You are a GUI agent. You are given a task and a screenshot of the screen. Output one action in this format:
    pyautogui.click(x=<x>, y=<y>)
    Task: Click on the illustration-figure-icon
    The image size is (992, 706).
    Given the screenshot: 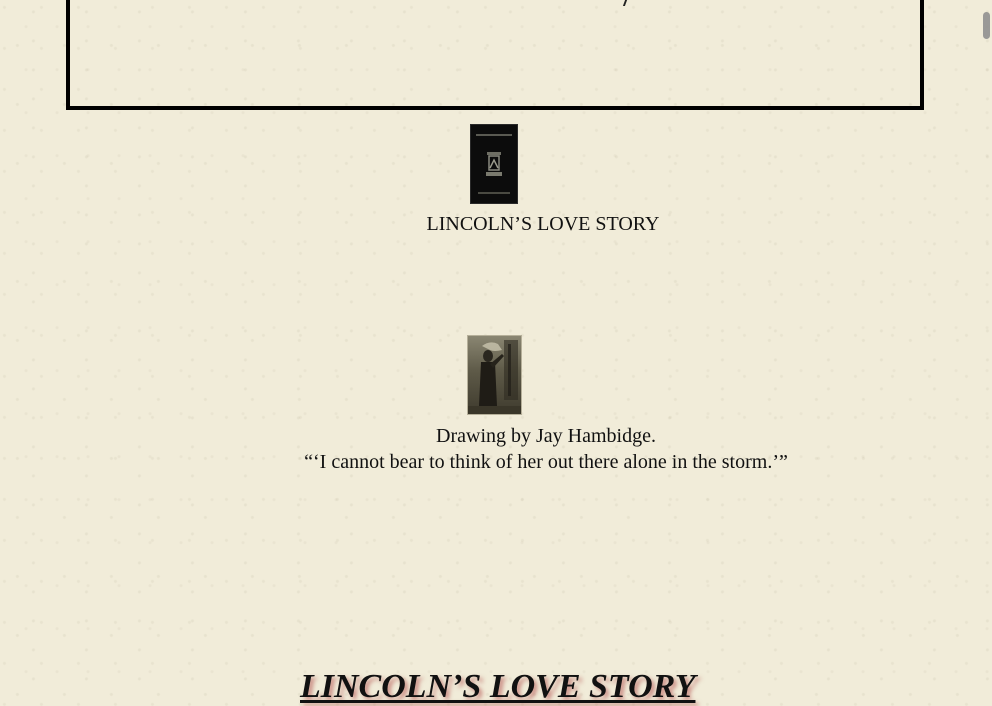 What is the action you would take?
    pyautogui.click(x=494, y=377)
    